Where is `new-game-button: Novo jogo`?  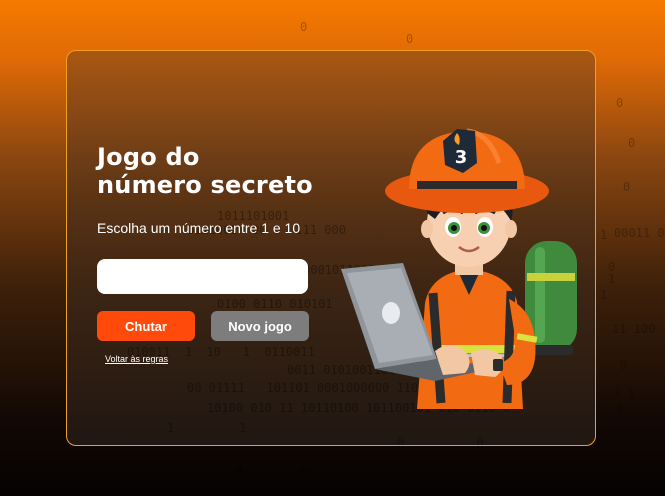
new-game-button: Novo jogo is located at coordinates (260, 326).